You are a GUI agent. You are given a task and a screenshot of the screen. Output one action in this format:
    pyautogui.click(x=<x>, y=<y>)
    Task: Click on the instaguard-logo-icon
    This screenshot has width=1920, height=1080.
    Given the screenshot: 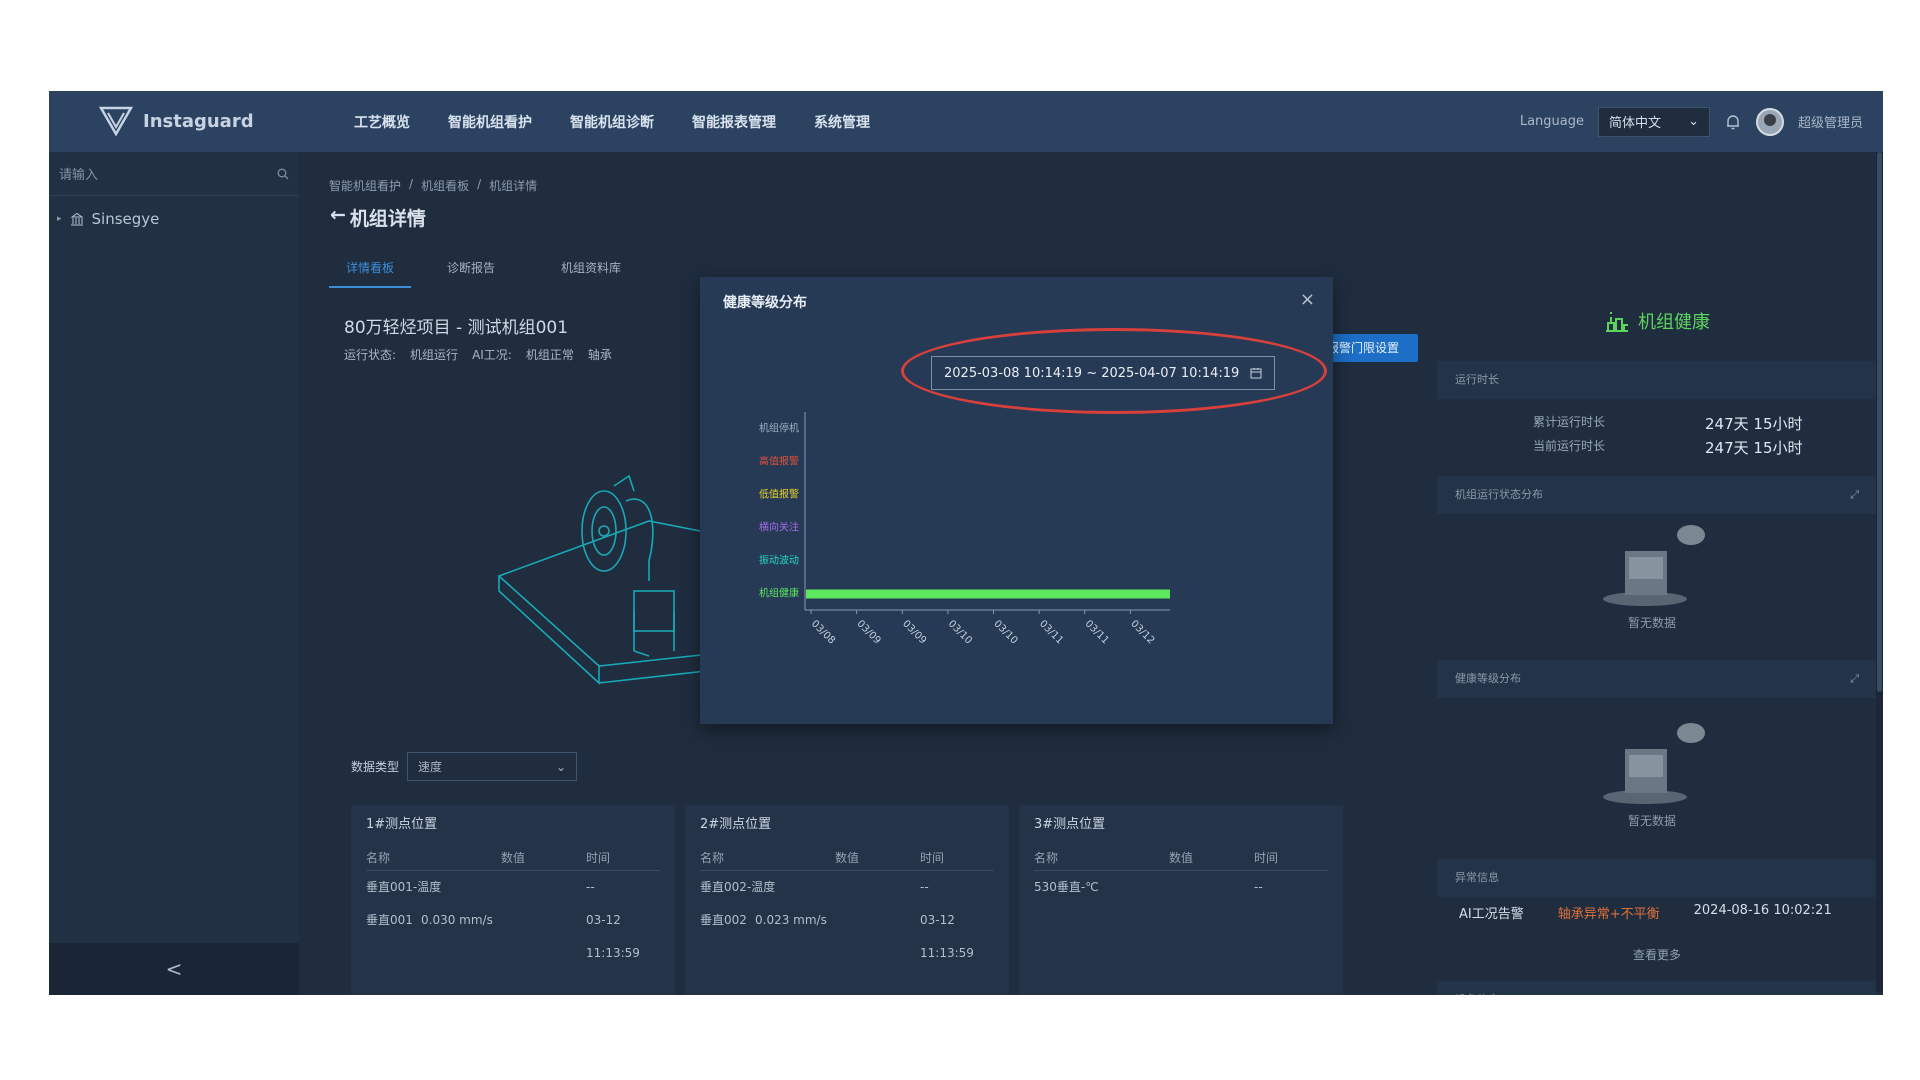 What is the action you would take?
    pyautogui.click(x=116, y=121)
    